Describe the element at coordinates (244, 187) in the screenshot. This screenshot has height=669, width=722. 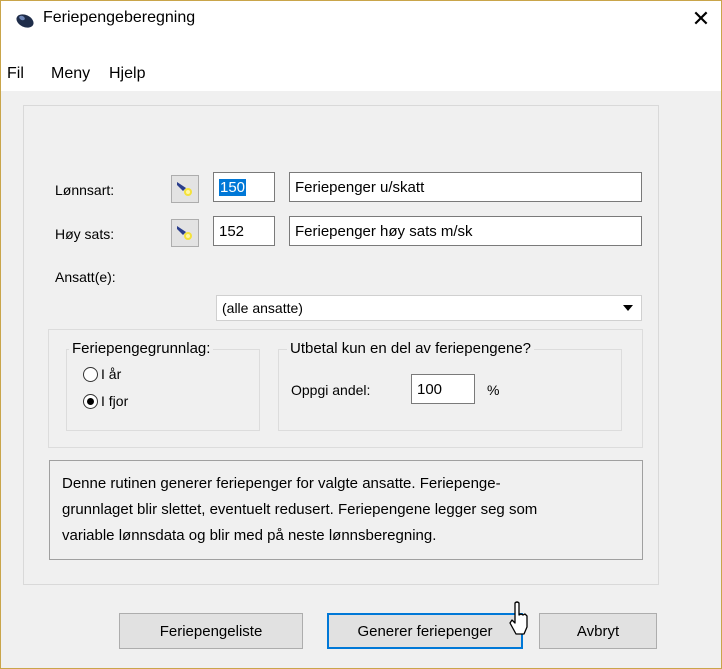
I see `lonnsart-code-input: 150` at that location.